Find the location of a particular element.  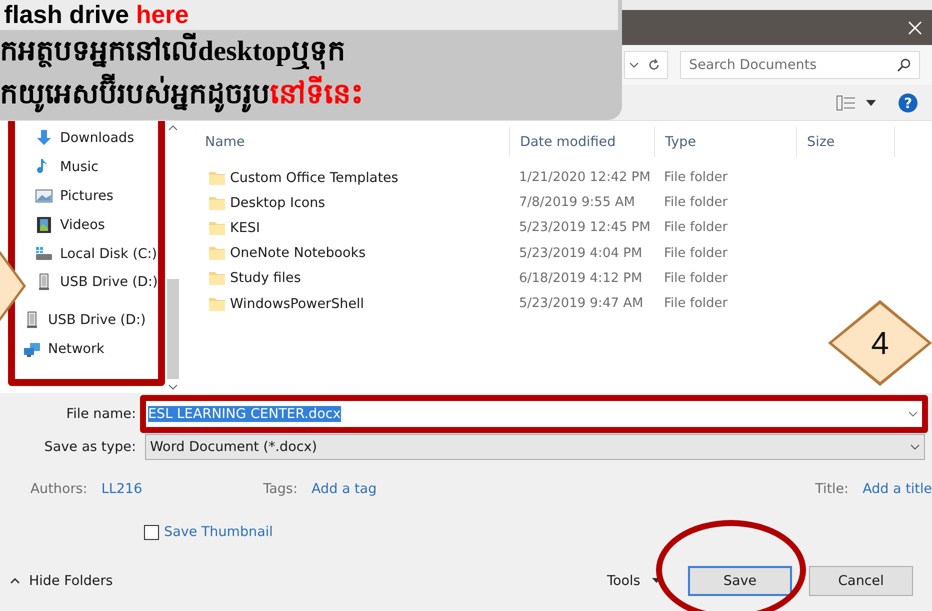

film-icon is located at coordinates (44, 225).